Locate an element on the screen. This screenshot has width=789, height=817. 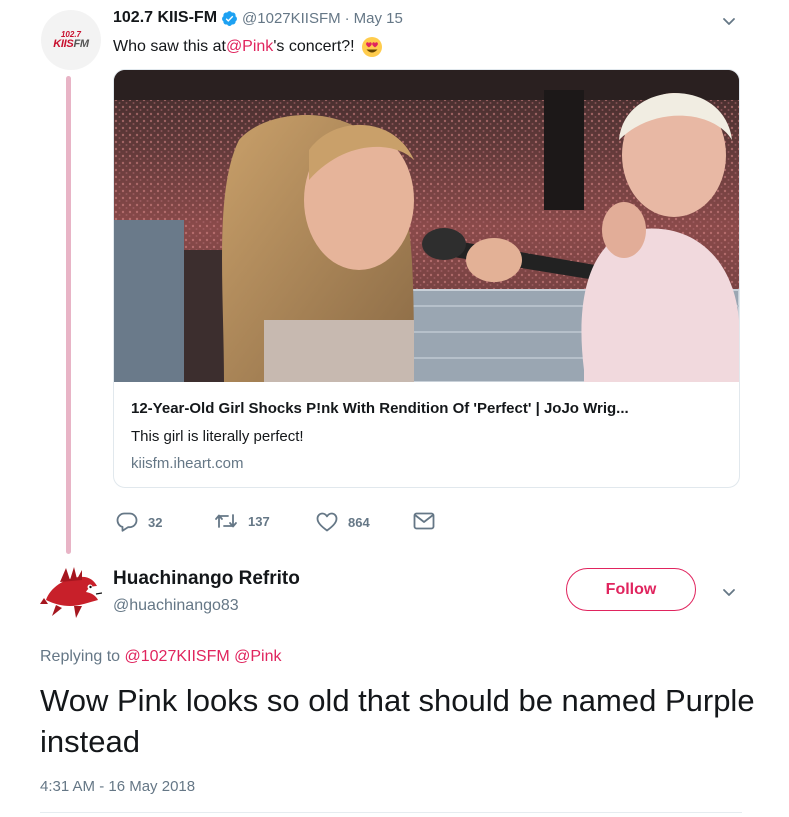
envelope-icon is located at coordinates (424, 521).